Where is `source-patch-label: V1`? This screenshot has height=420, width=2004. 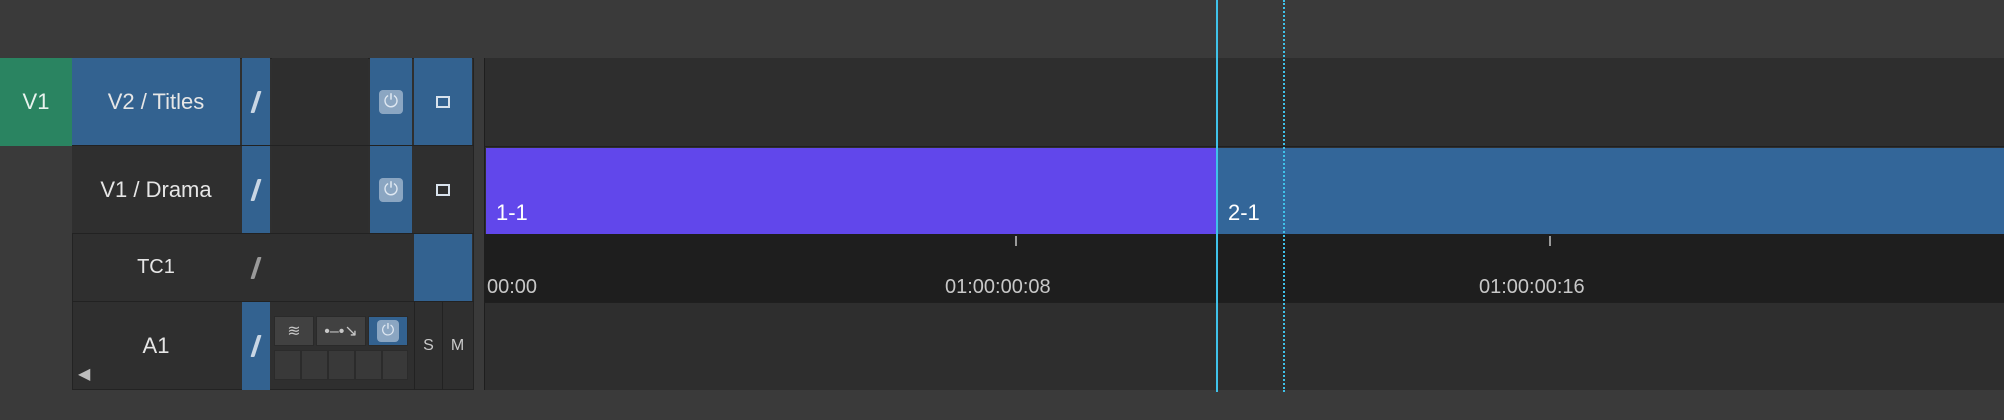 source-patch-label: V1 is located at coordinates (36, 101).